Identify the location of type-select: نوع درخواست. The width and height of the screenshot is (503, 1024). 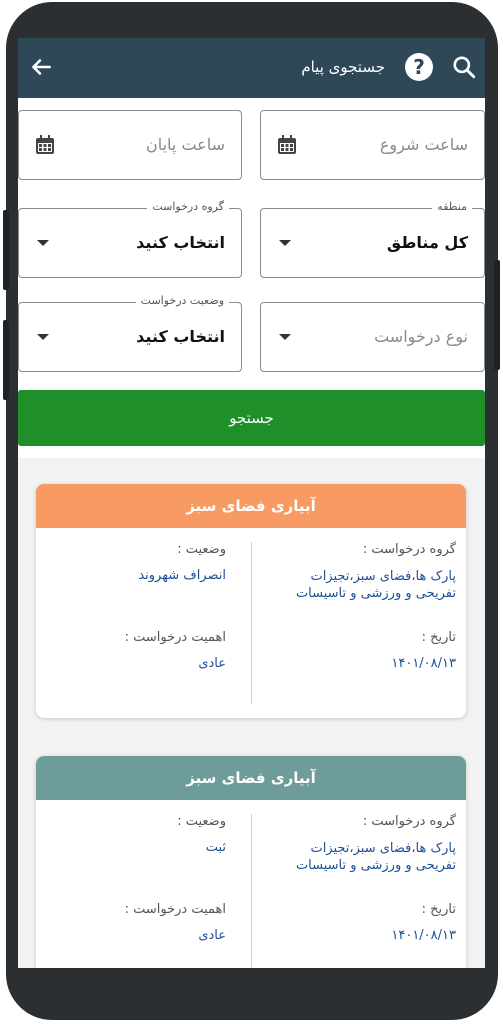
(372, 337).